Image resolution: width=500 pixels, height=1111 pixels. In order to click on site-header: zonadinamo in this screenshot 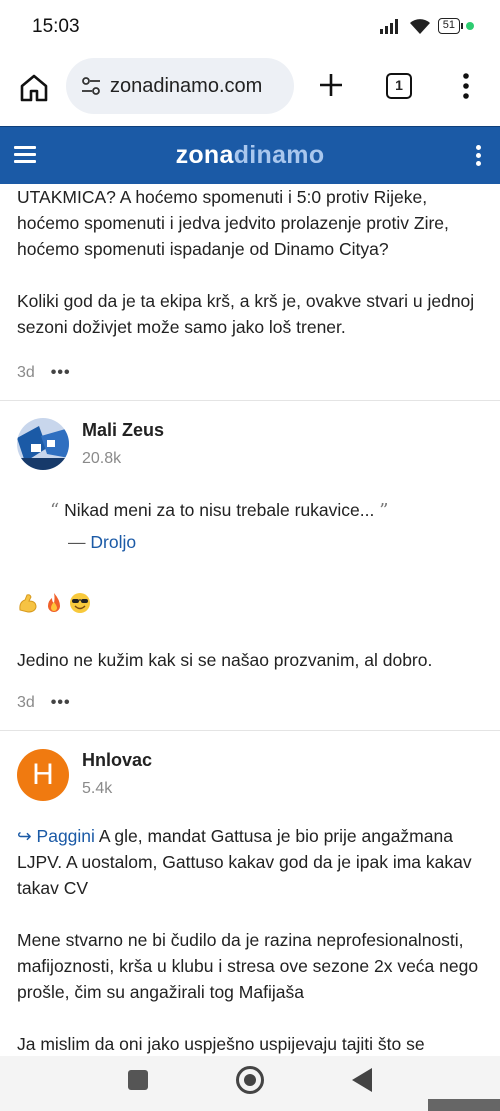, I will do `click(250, 155)`.